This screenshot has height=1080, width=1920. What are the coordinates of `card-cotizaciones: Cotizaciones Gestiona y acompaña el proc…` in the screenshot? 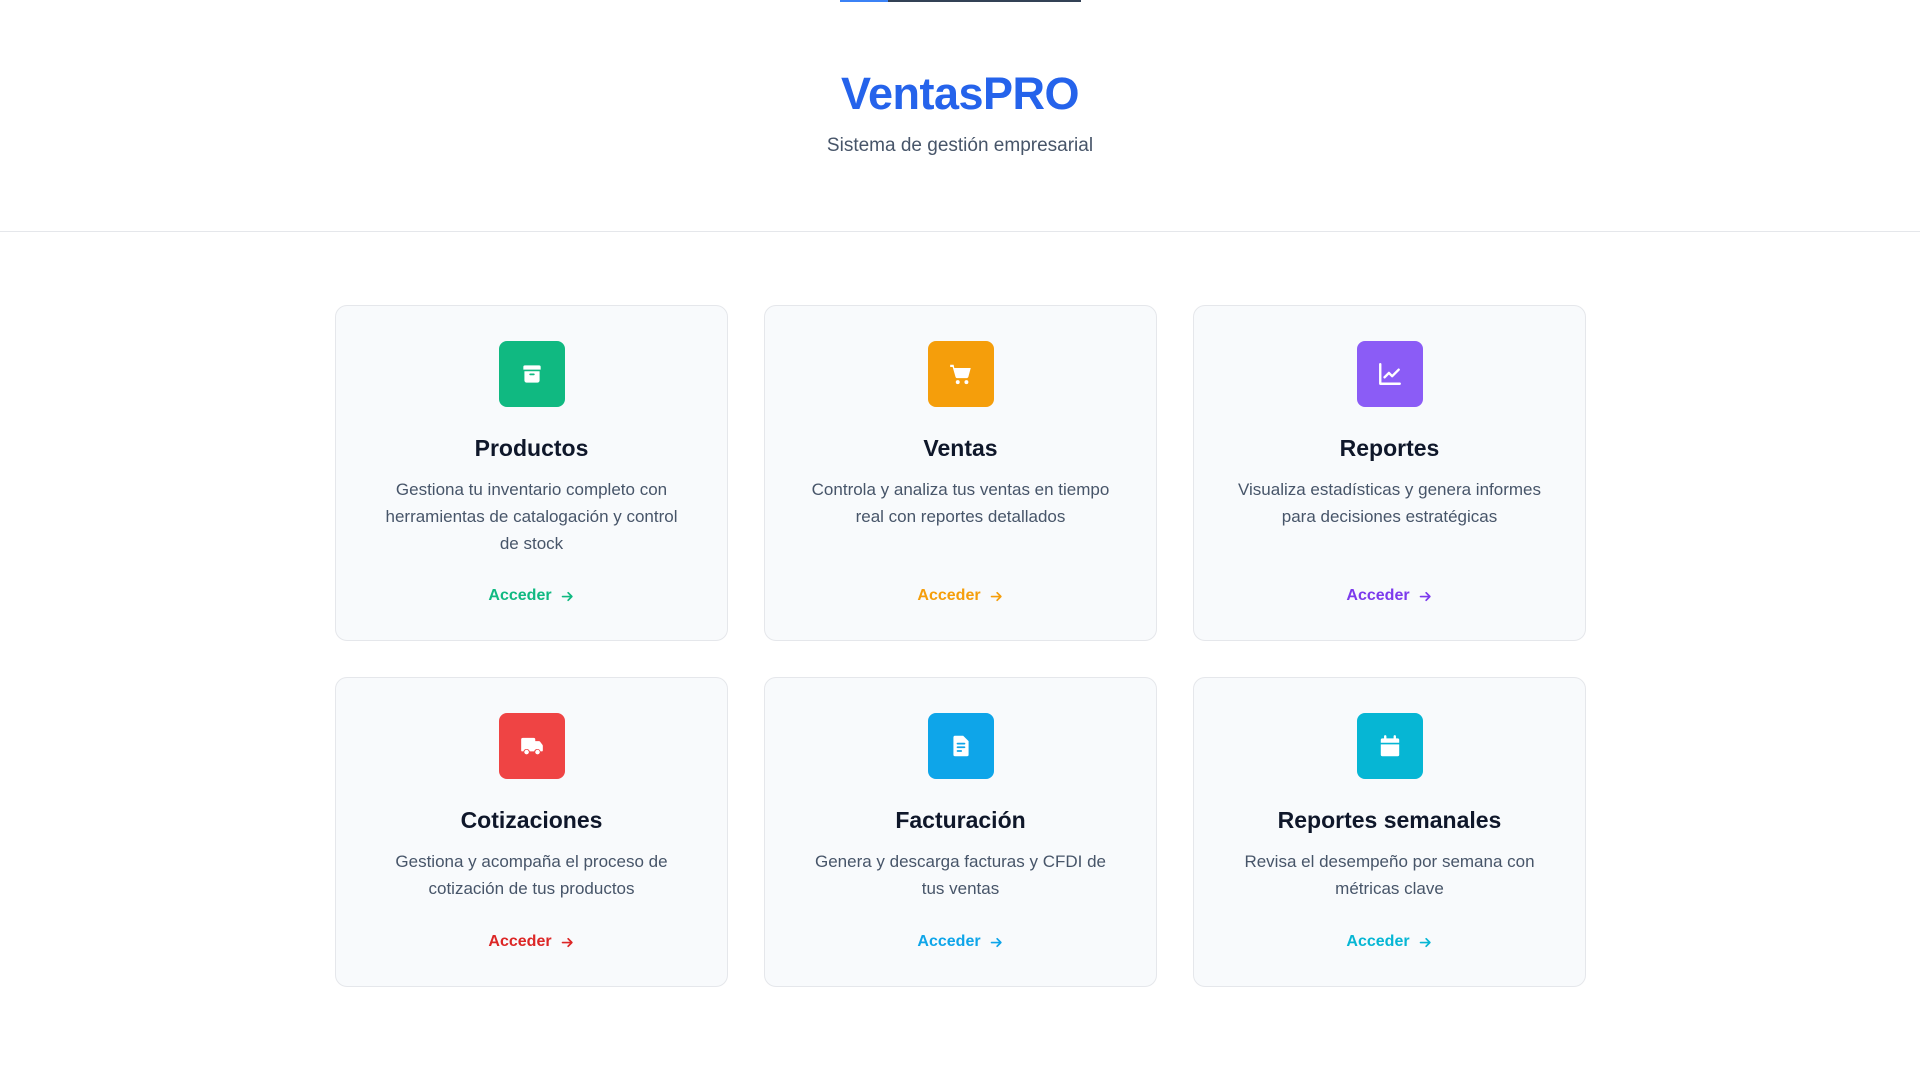 It's located at (531, 832).